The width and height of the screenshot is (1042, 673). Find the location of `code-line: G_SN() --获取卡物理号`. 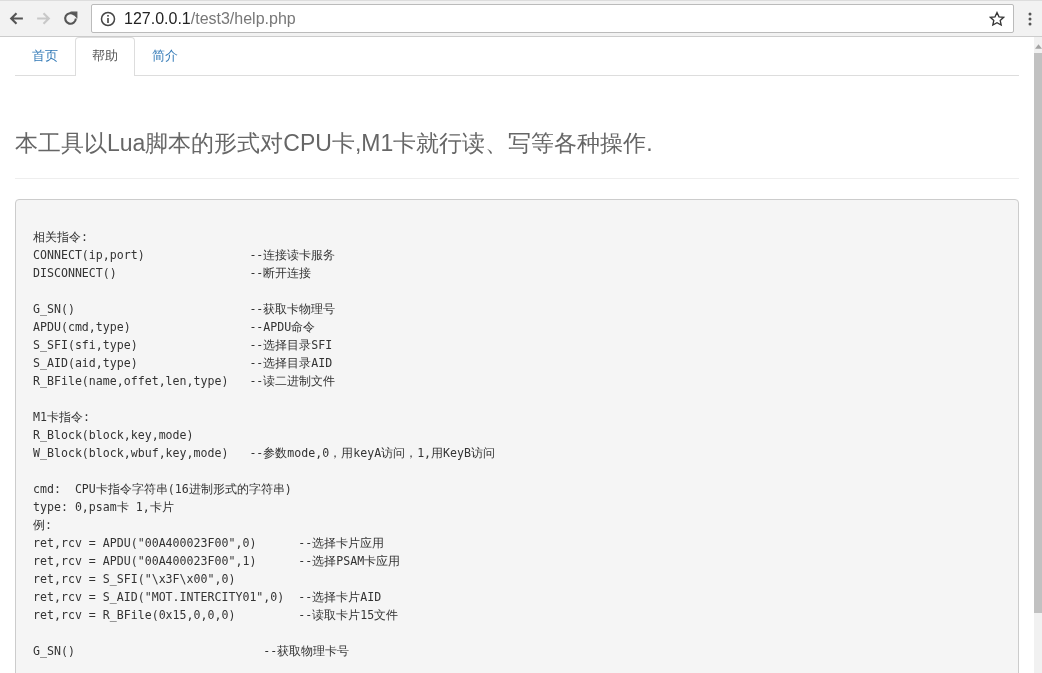

code-line: G_SN() --获取卡物理号 is located at coordinates (185, 309).